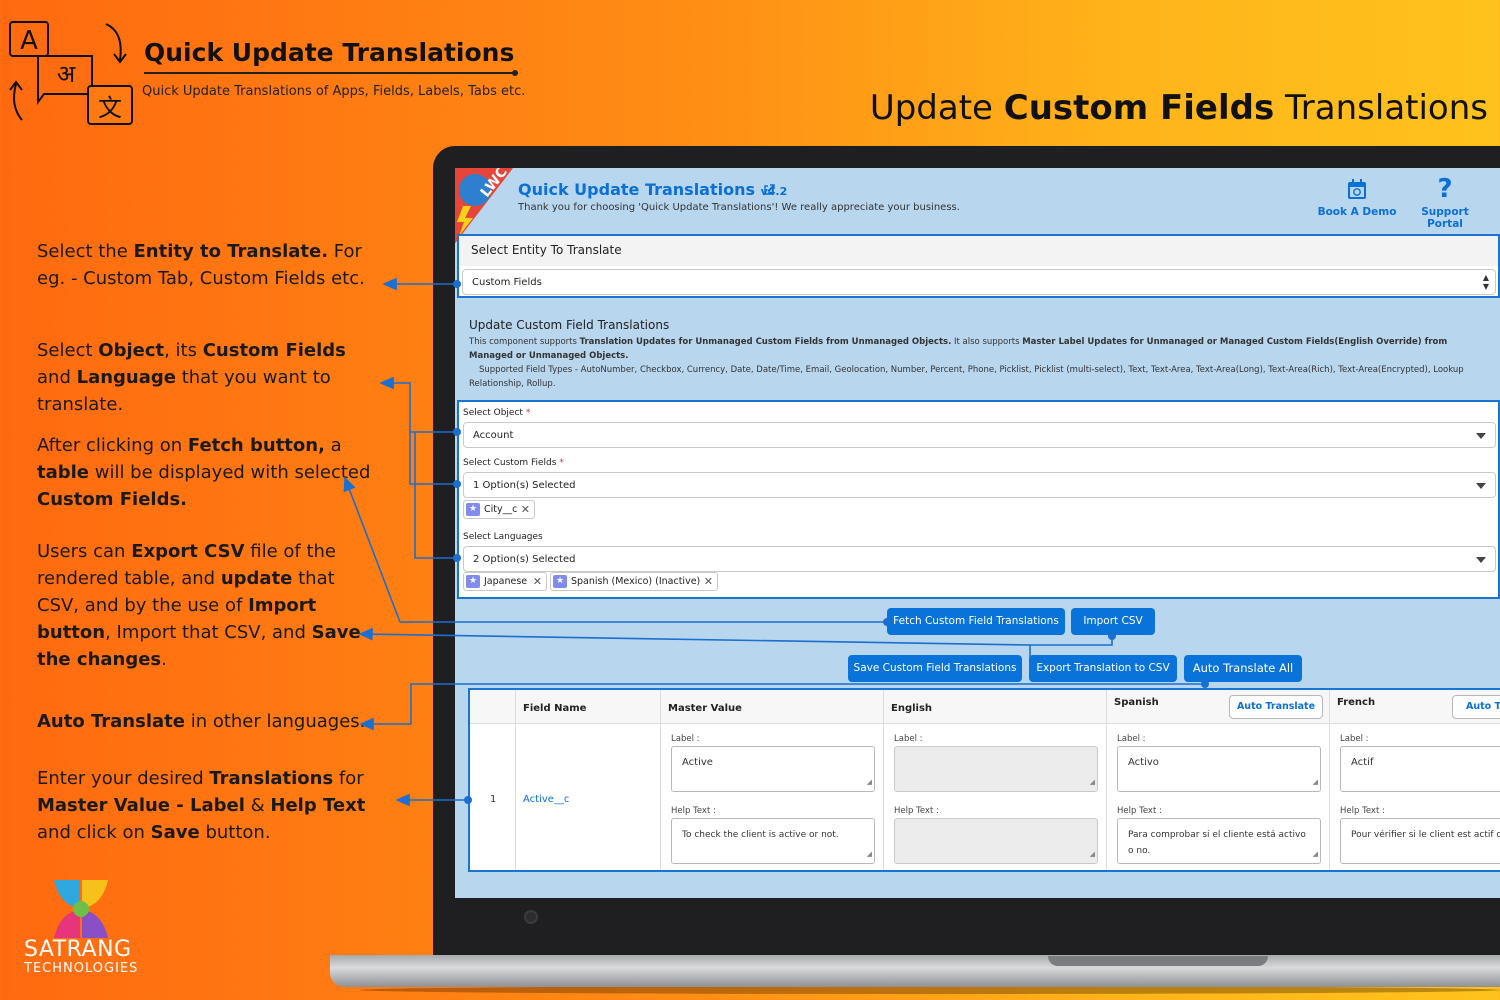  Describe the element at coordinates (499, 509) in the screenshot. I see `field-pill: ★ City__c ✕` at that location.